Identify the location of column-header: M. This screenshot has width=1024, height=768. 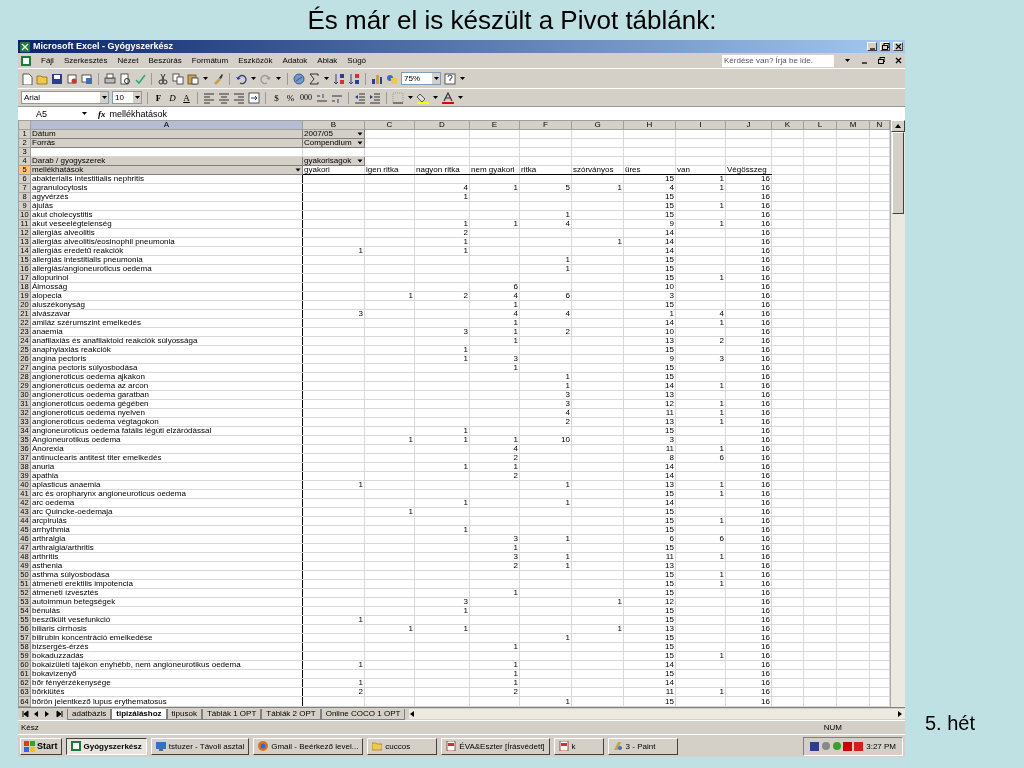
(853, 125).